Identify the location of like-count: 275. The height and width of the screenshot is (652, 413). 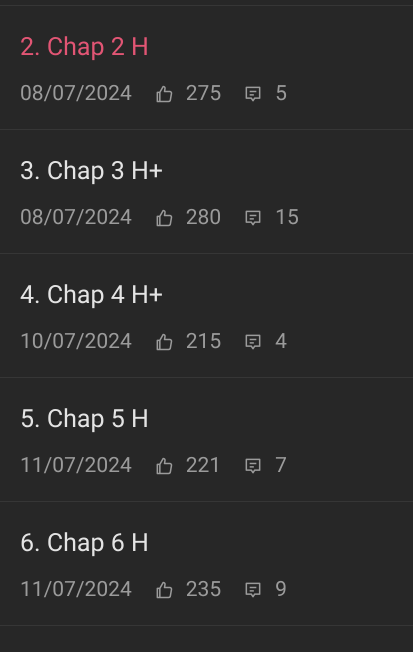
(204, 94).